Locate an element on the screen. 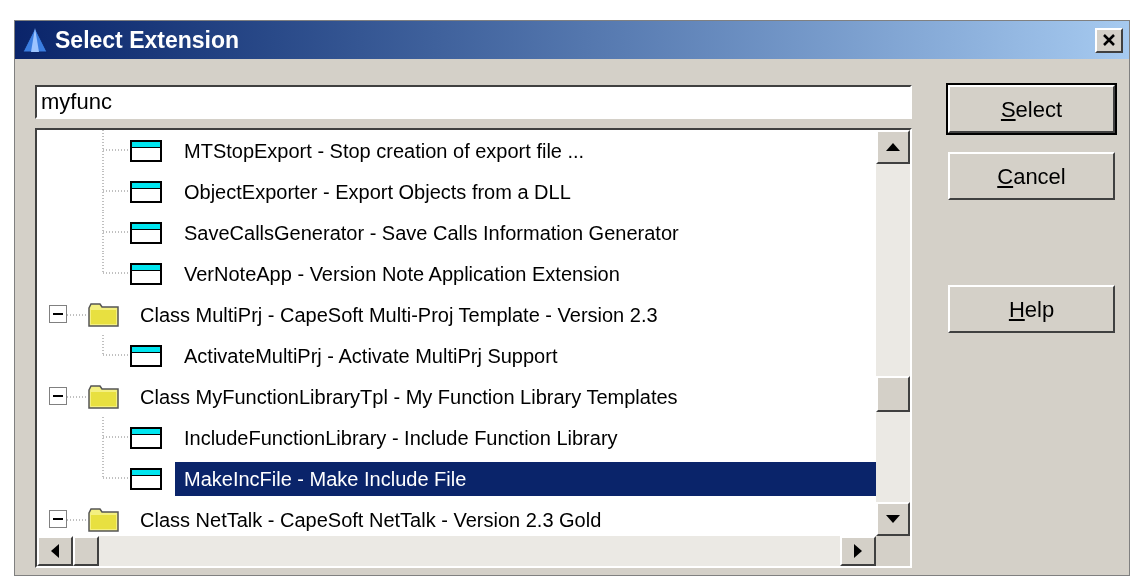  scroll-right-button is located at coordinates (858, 551).